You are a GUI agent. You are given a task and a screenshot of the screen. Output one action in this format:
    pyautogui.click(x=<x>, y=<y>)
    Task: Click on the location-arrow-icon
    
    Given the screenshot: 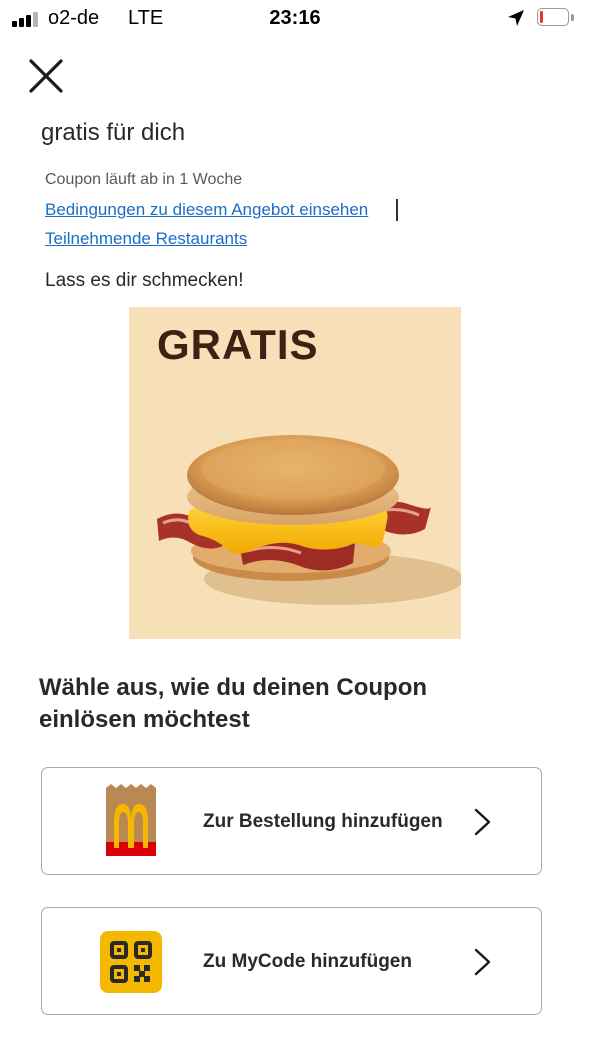 What is the action you would take?
    pyautogui.click(x=516, y=18)
    